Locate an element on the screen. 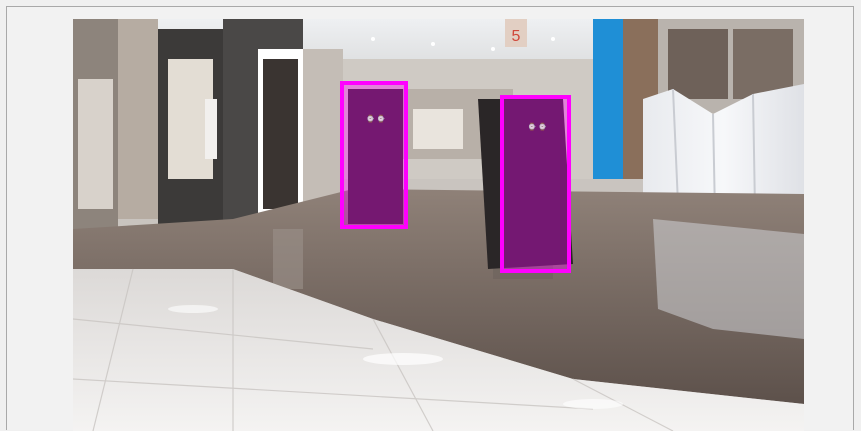 This screenshot has width=861, height=431. detection-box-sign-1: ⌚ ⌚ is located at coordinates (374, 155).